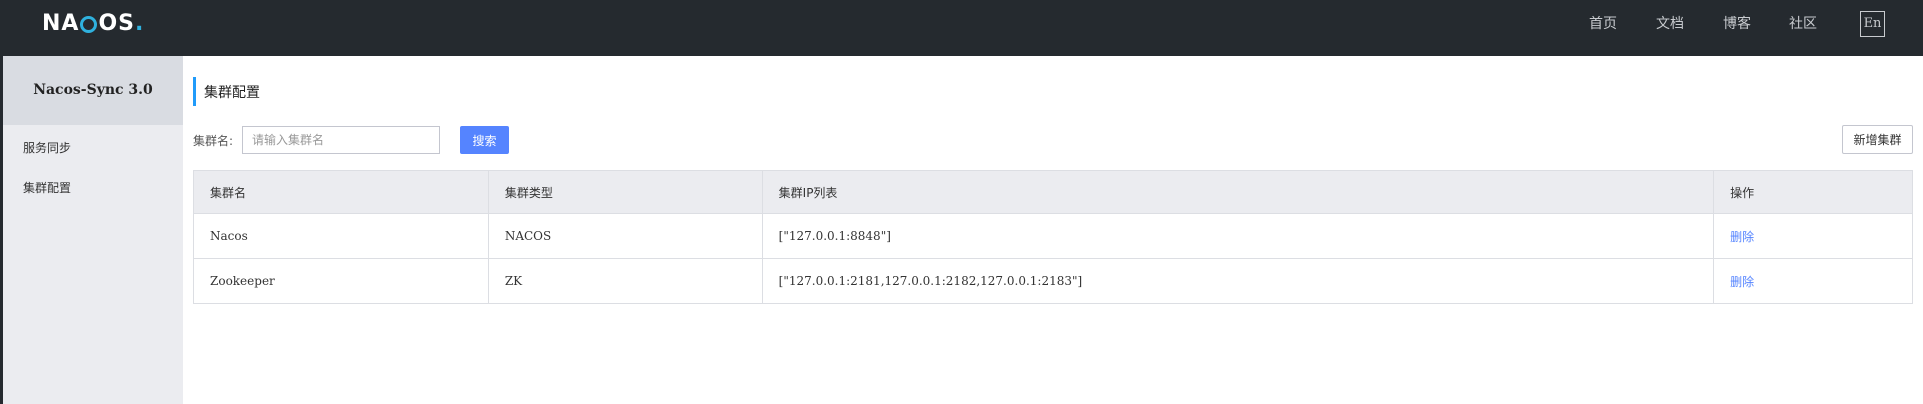  Describe the element at coordinates (1813, 192) in the screenshot. I see `column-header-actions: 操作` at that location.